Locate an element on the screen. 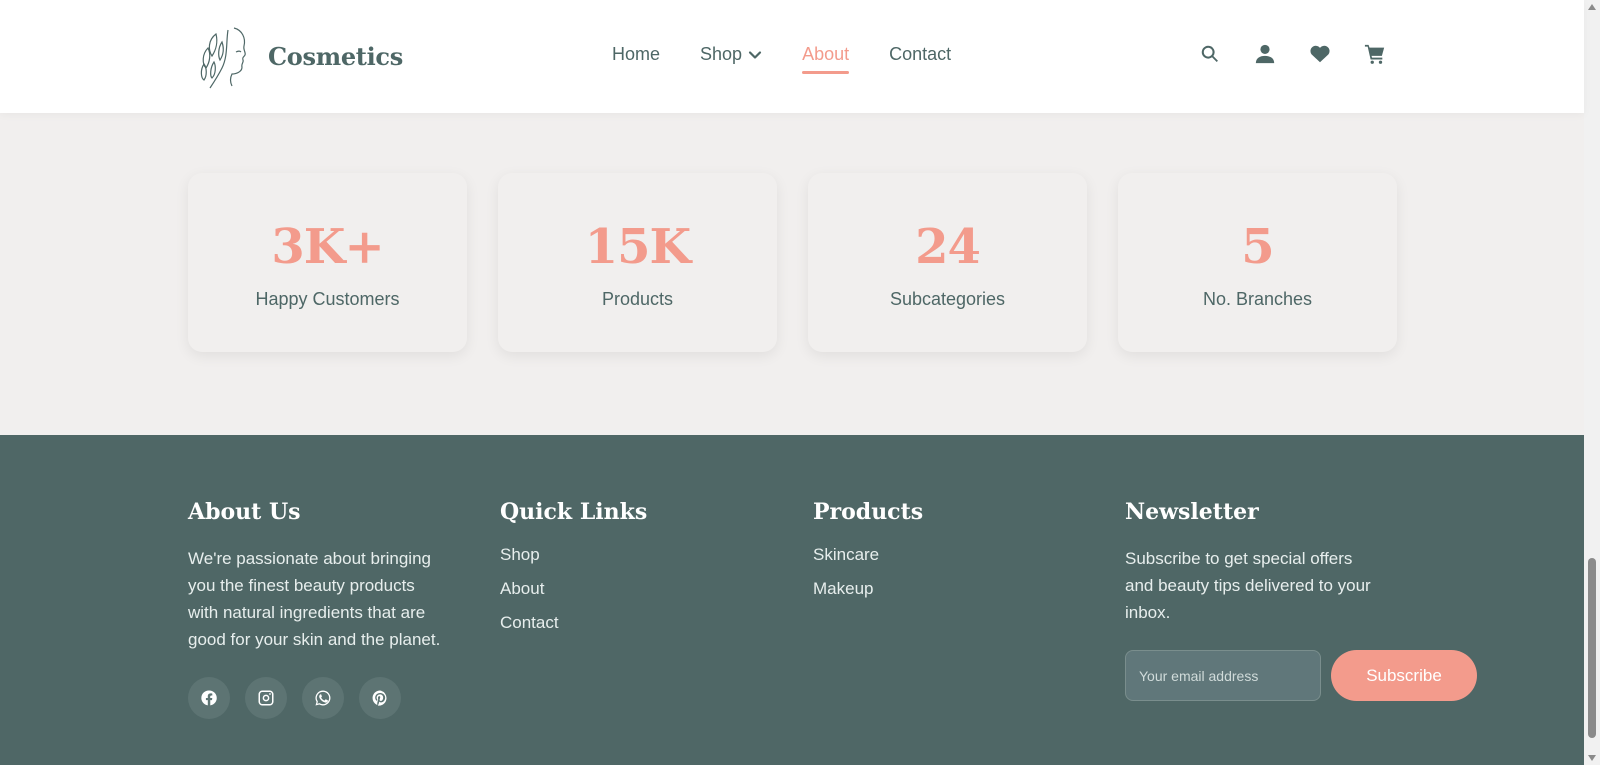 The image size is (1600, 765). facebook-icon is located at coordinates (209, 698).